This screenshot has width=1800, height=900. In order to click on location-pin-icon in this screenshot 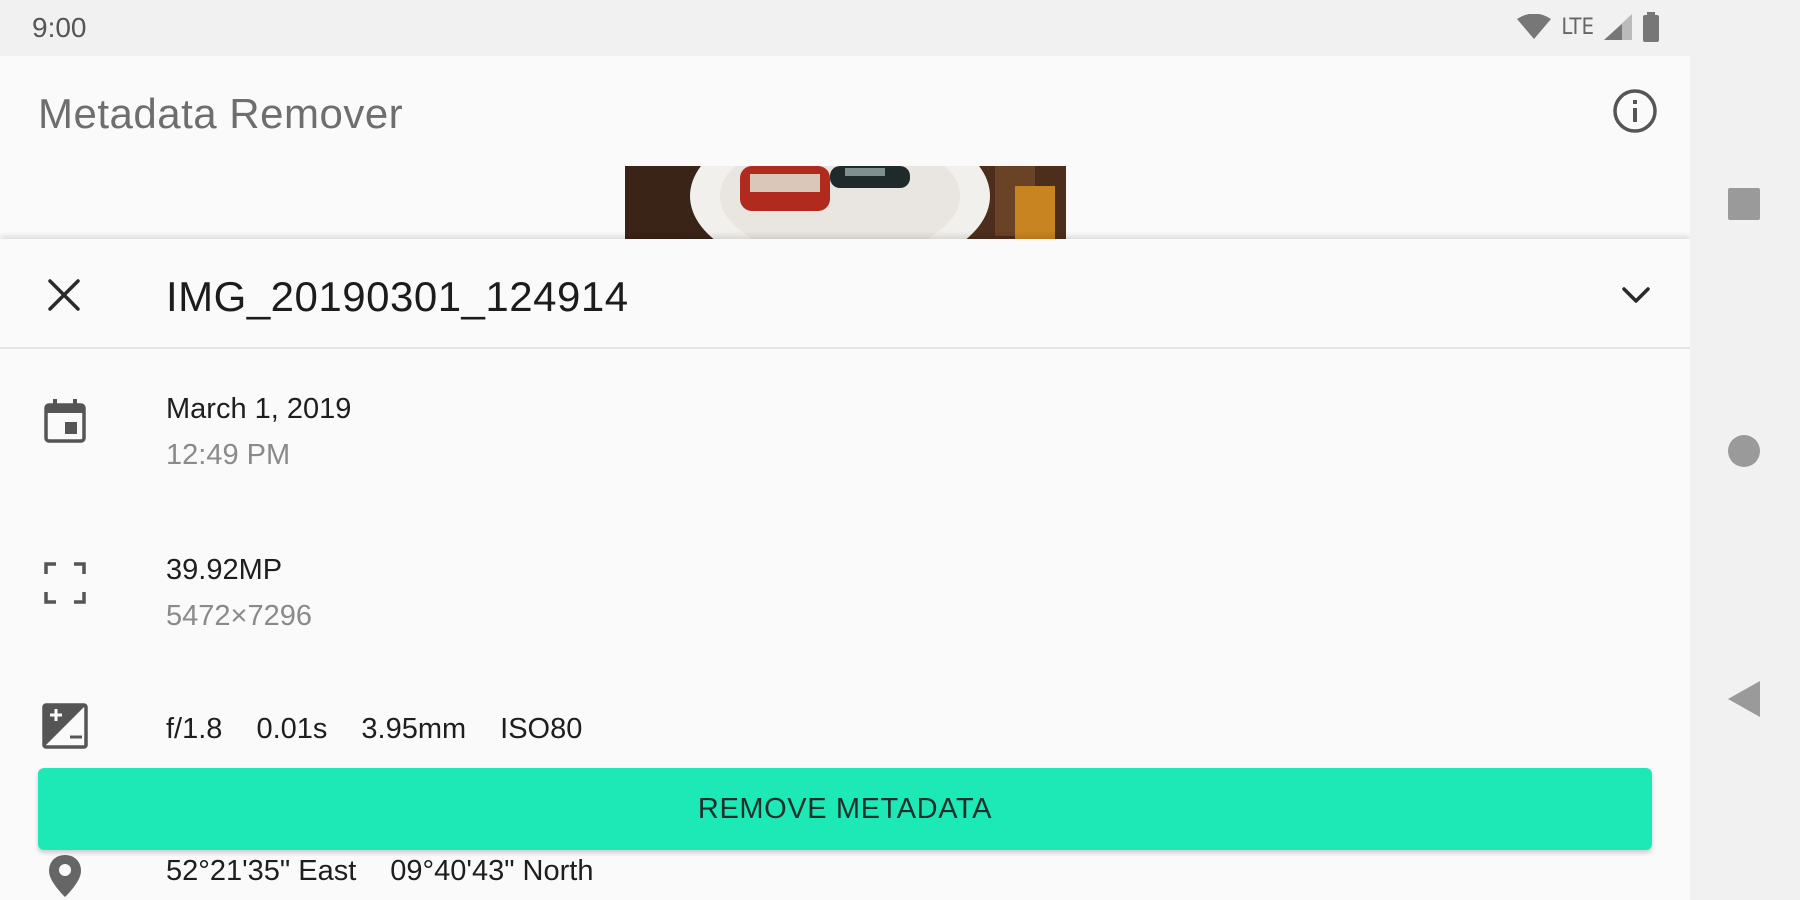, I will do `click(65, 876)`.